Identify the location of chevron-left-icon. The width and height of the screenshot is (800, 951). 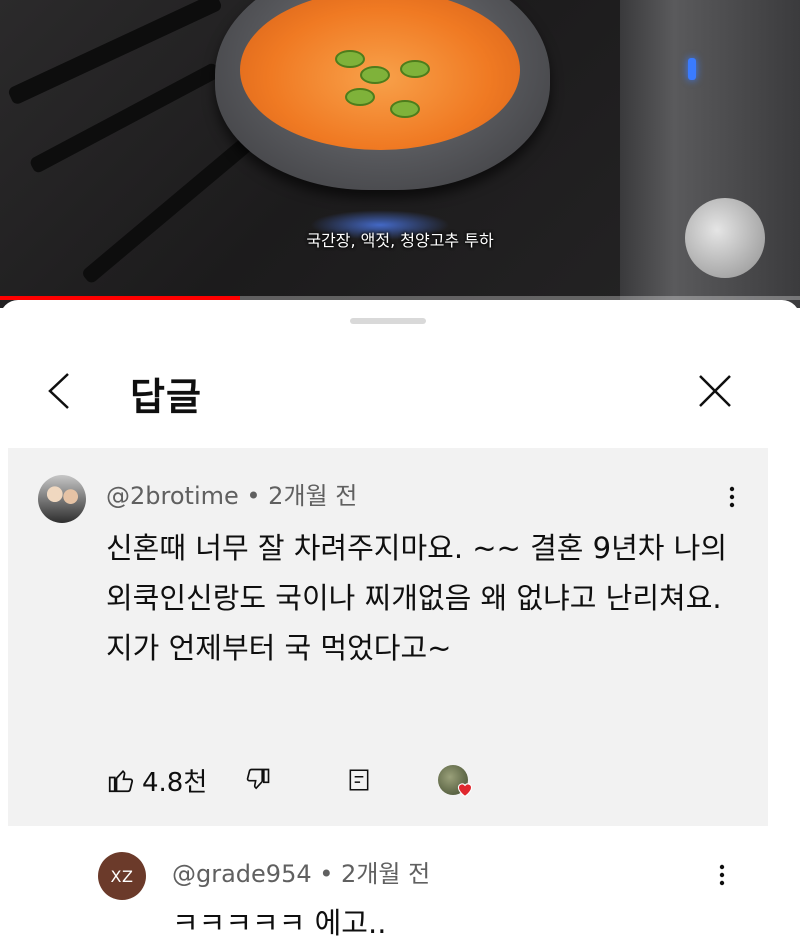
(58, 391).